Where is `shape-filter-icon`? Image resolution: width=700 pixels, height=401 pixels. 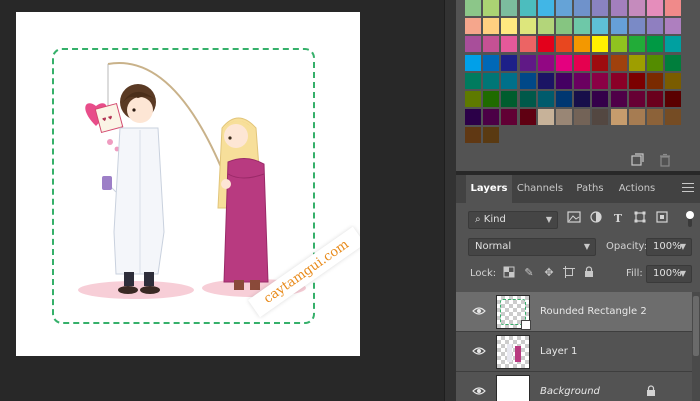
shape-filter-icon is located at coordinates (640, 219).